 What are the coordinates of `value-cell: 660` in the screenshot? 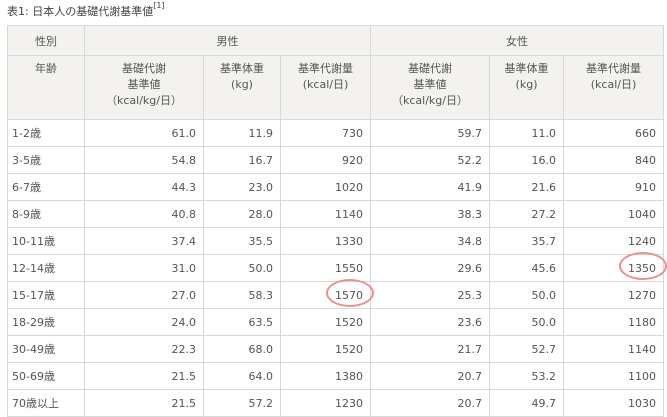 It's located at (614, 133).